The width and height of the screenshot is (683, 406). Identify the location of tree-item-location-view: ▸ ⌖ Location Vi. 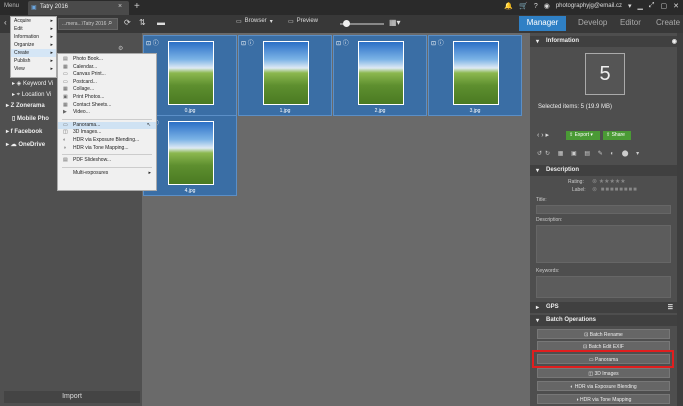
(31, 95).